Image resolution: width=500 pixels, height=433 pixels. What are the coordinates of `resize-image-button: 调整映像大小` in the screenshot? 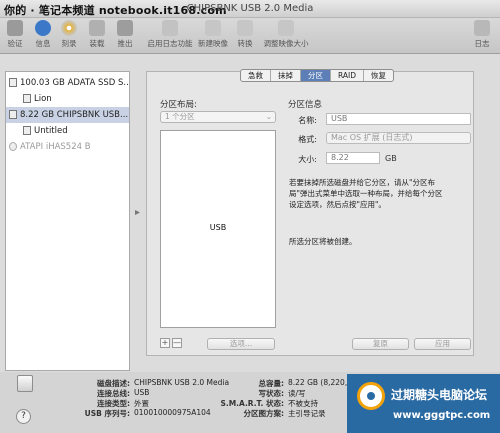 It's located at (286, 34).